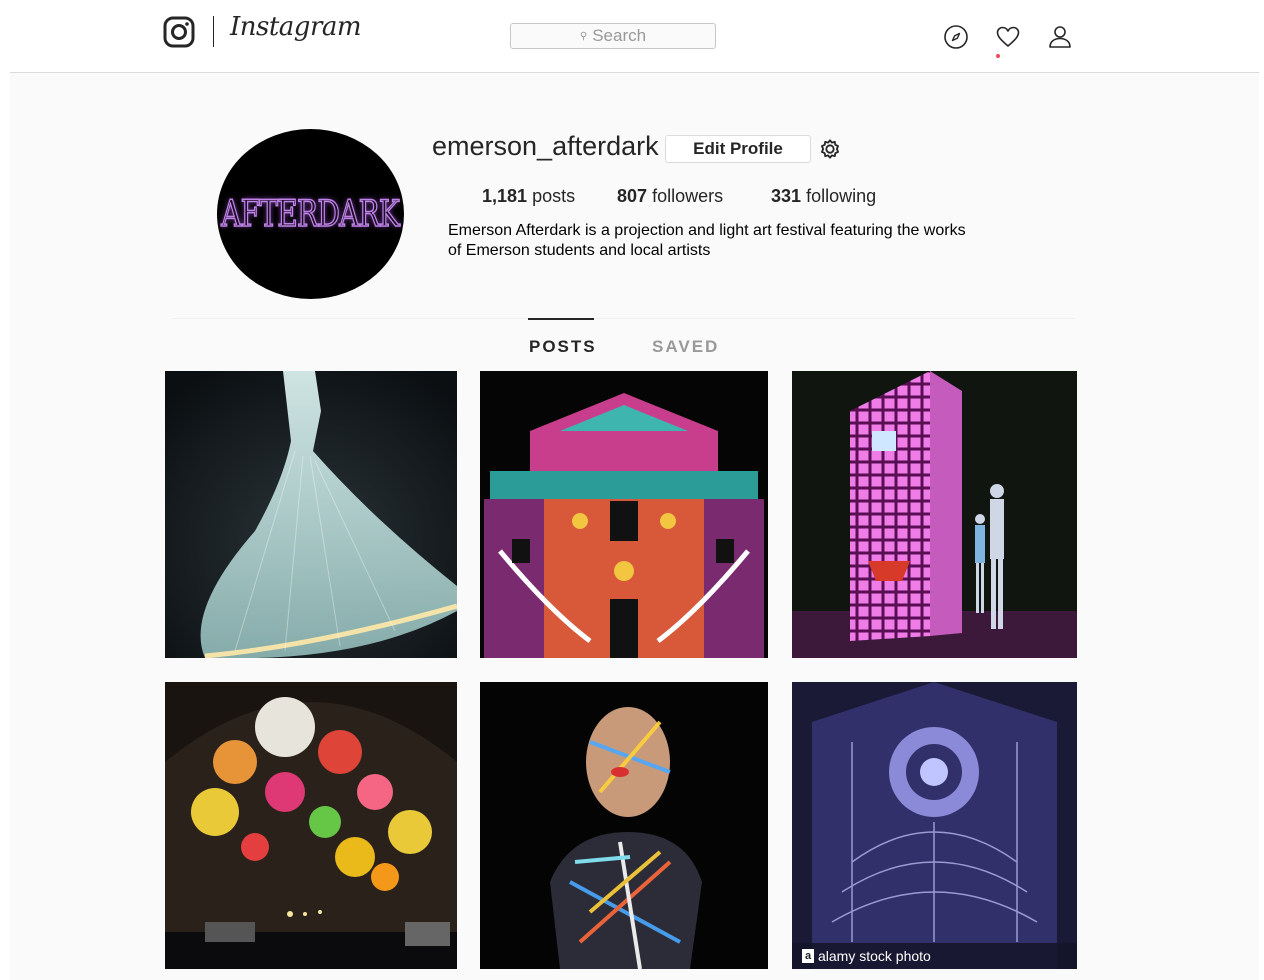  Describe the element at coordinates (1008, 37) in the screenshot. I see `heart-icon` at that location.